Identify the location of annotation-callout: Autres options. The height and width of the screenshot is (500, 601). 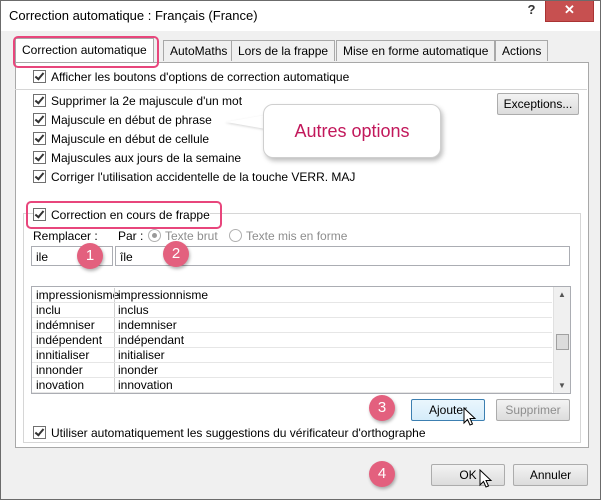
(352, 131).